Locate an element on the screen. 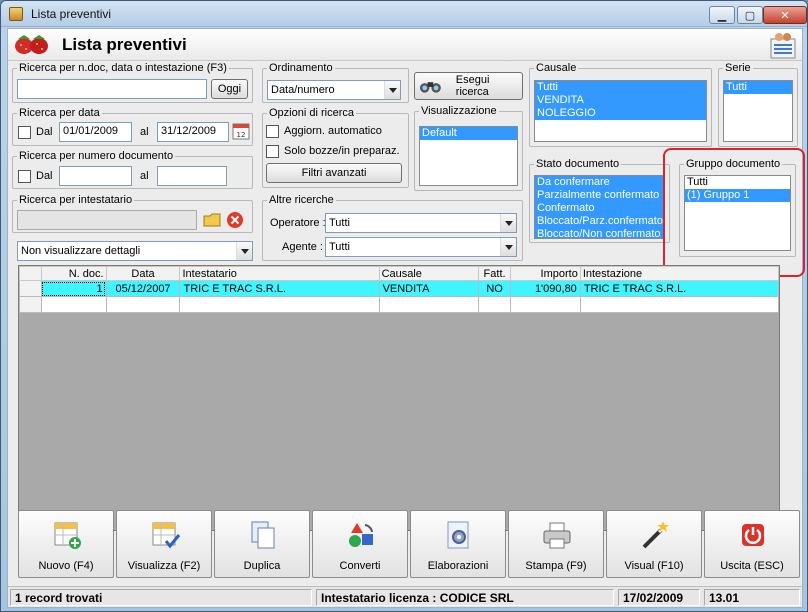 The image size is (808, 612). causale-listbox: Tutti VENDITA NOLEGGIO is located at coordinates (620, 111).